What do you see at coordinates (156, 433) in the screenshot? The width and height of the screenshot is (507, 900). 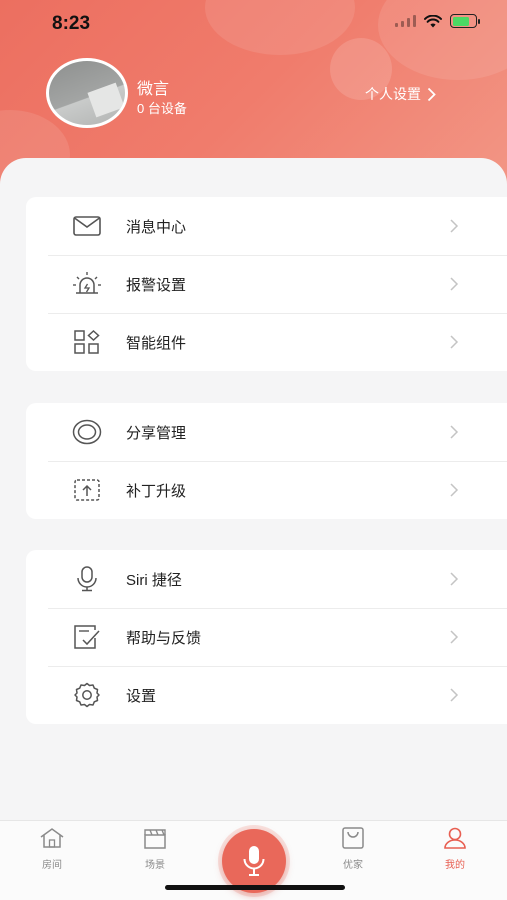 I see `menu-item-label: 分享管理` at bounding box center [156, 433].